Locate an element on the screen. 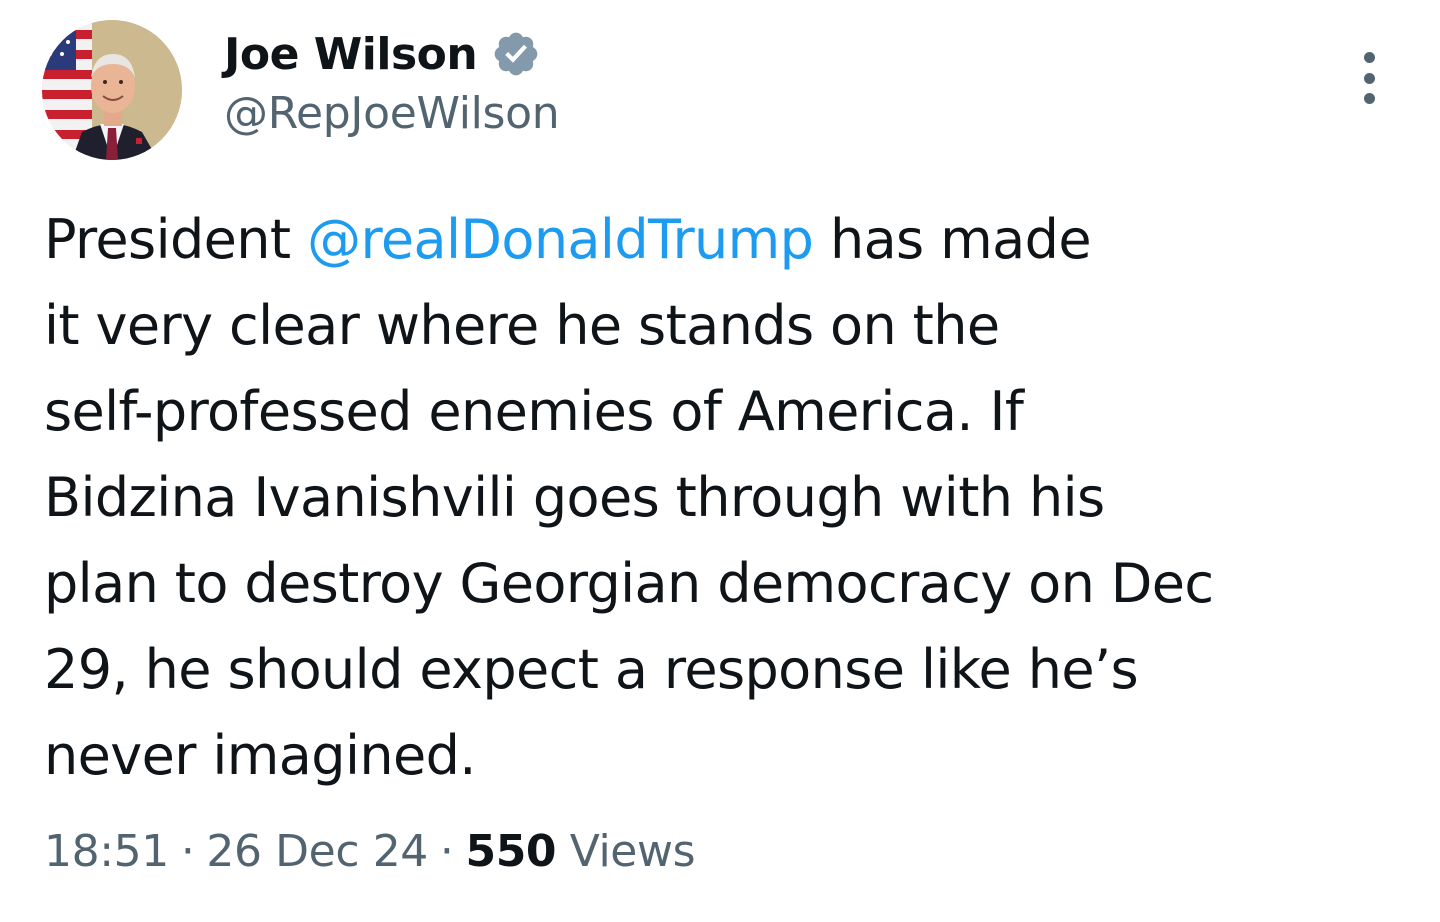 This screenshot has height=922, width=1440. tweet-text-before: President is located at coordinates (176, 239).